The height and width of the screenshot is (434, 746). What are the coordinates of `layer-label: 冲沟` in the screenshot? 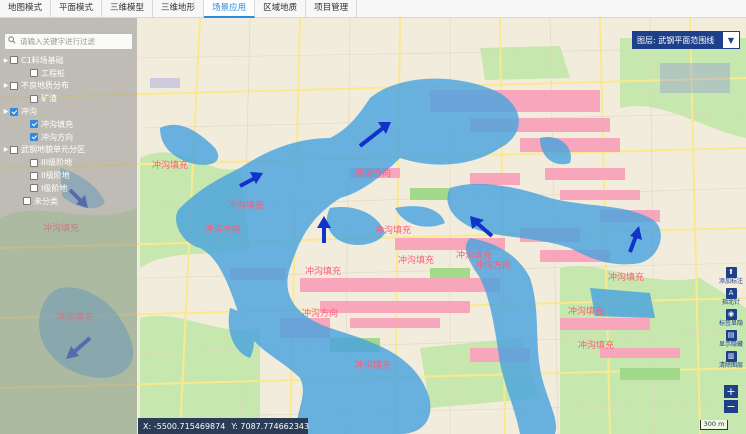 It's located at (29, 112).